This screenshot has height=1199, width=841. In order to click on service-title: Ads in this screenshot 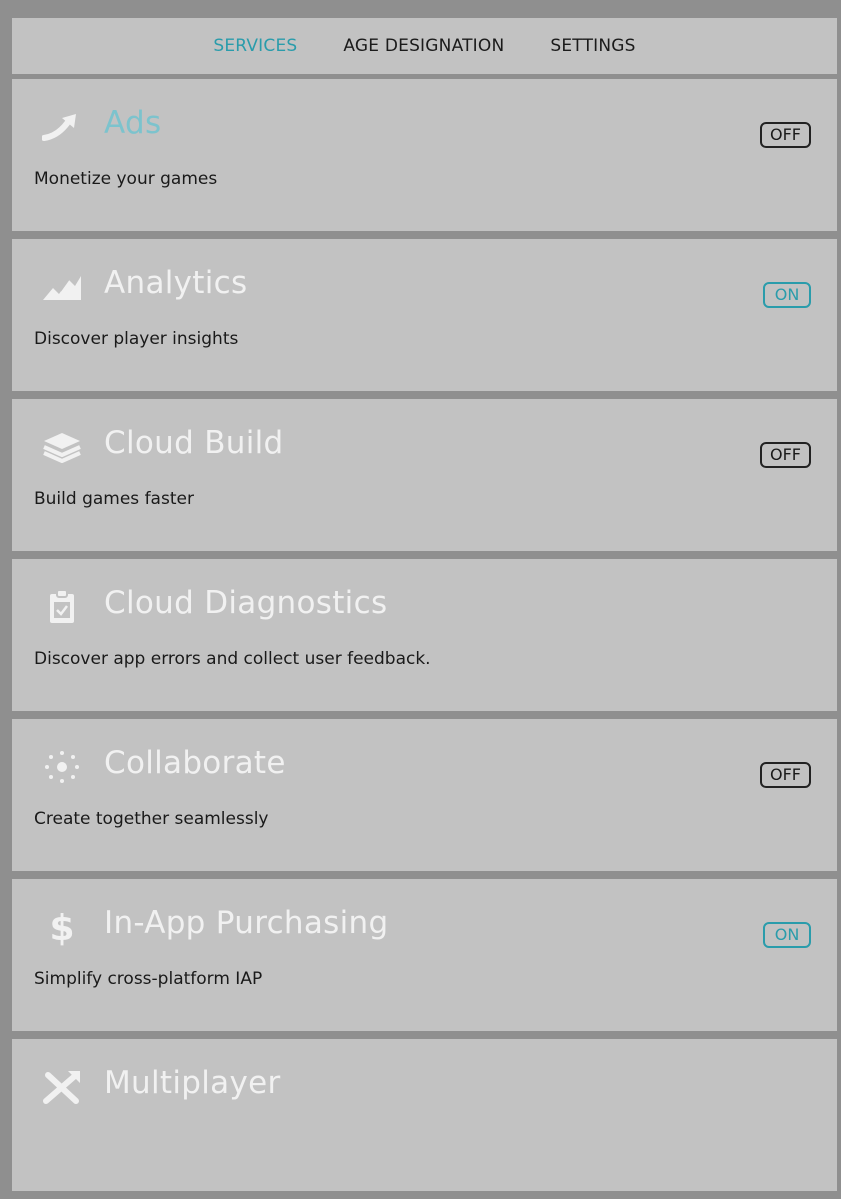, I will do `click(133, 123)`.